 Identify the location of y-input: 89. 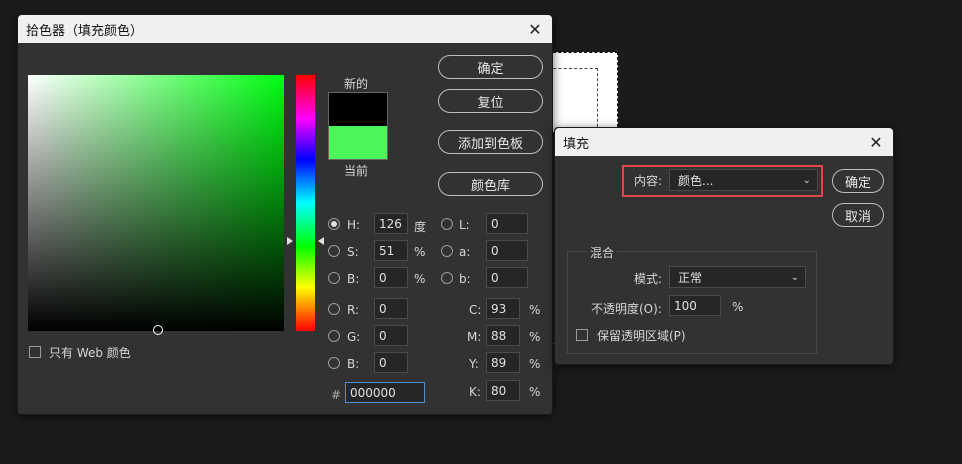
(503, 362).